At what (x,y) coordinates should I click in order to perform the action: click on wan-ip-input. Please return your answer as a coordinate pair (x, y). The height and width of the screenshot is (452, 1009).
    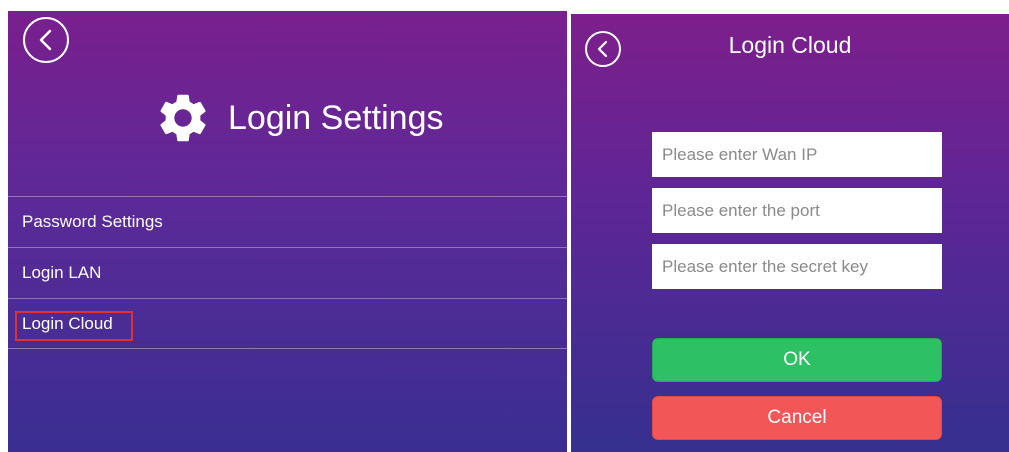
    Looking at the image, I should click on (797, 154).